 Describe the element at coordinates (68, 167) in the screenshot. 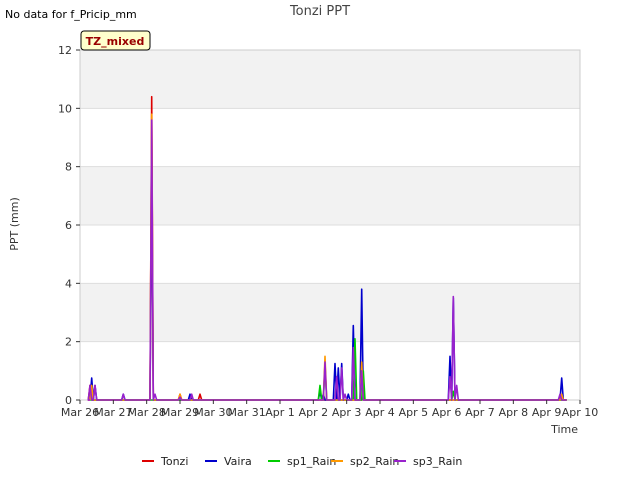

I see `y-tick-label: 8` at that location.